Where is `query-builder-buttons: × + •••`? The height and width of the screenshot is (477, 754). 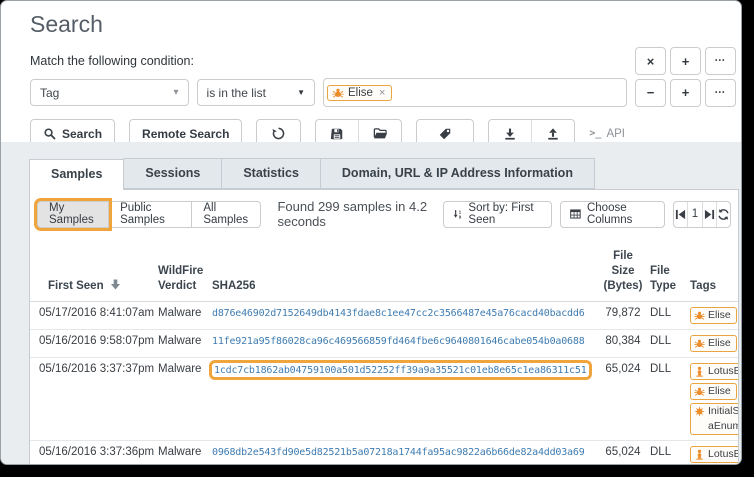 query-builder-buttons: × + ••• is located at coordinates (685, 61).